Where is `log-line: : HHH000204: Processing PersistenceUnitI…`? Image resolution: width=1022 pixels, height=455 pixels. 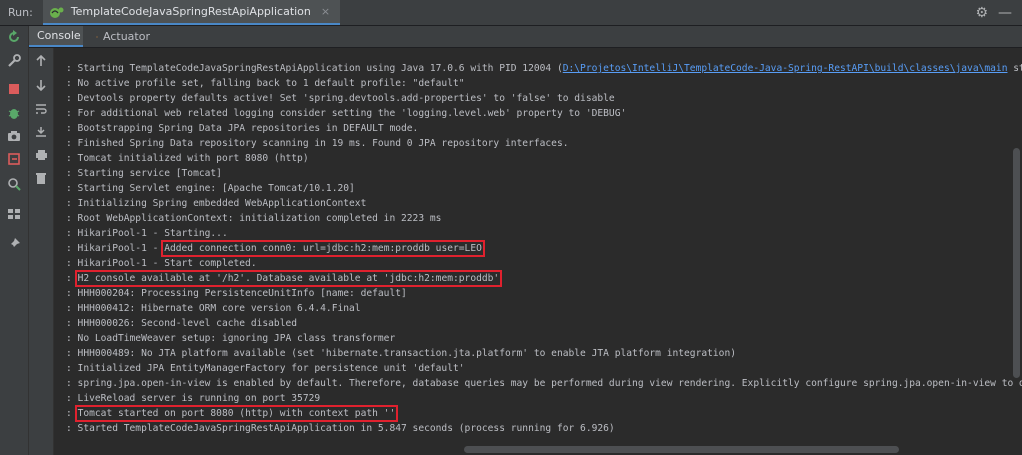
log-line: : HHH000204: Processing PersistenceUnitI… is located at coordinates (544, 293).